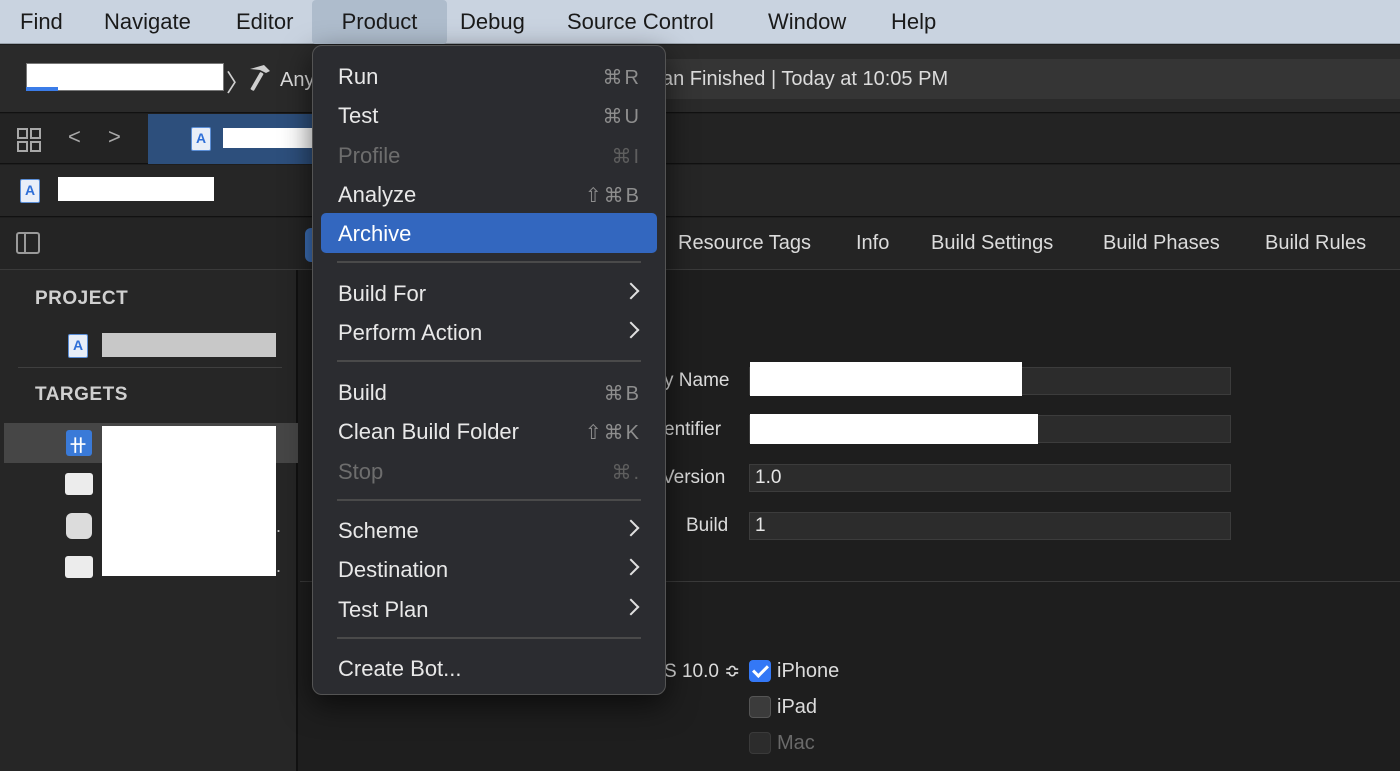  I want to click on deployment-target-selector: S 10.0 ≎, so click(702, 671).